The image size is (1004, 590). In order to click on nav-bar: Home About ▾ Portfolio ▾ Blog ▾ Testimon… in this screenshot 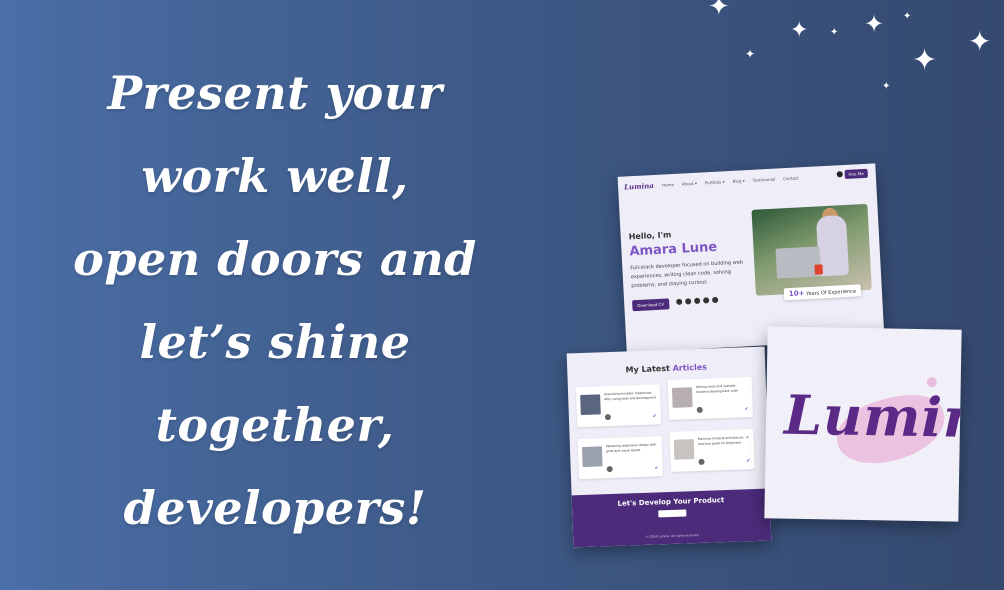, I will do `click(730, 181)`.